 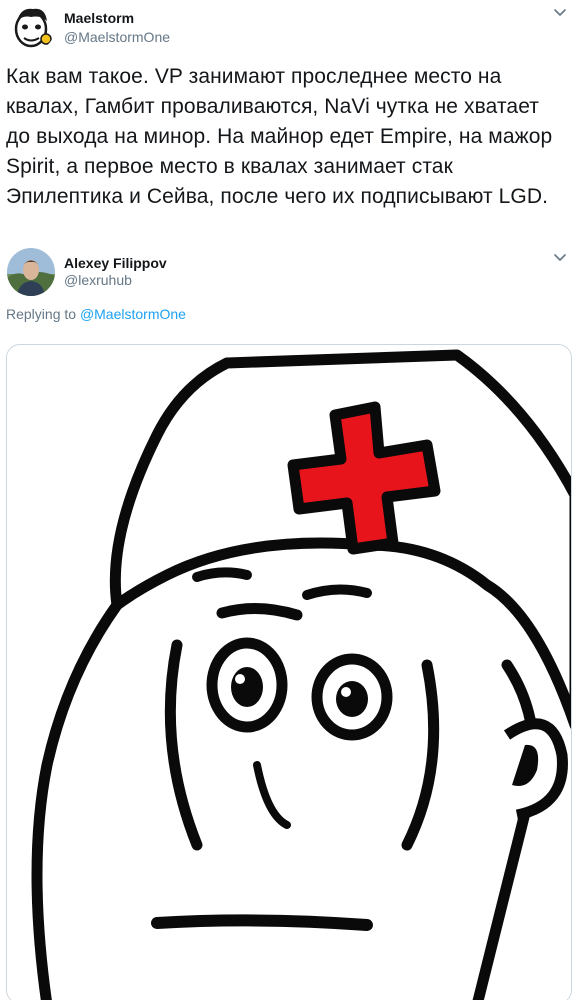 I want to click on author-name: Maelstorm, so click(x=99, y=18).